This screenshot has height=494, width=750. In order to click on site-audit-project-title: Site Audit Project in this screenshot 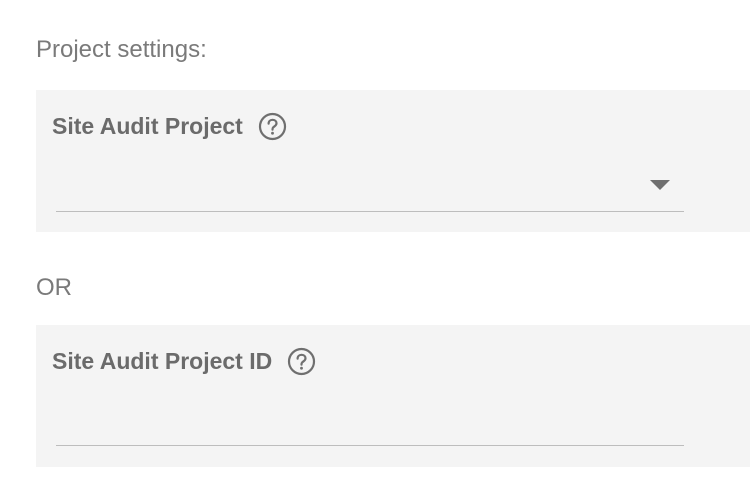, I will do `click(147, 126)`.